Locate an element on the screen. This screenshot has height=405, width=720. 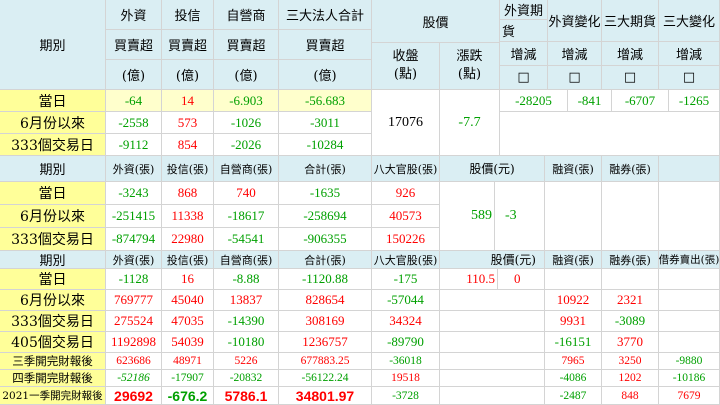
s3-cell-margin: -4086 is located at coordinates (573, 378).